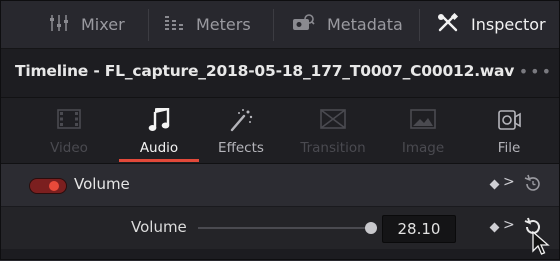 Image resolution: width=560 pixels, height=261 pixels. I want to click on inspector-button: Inspector, so click(491, 24).